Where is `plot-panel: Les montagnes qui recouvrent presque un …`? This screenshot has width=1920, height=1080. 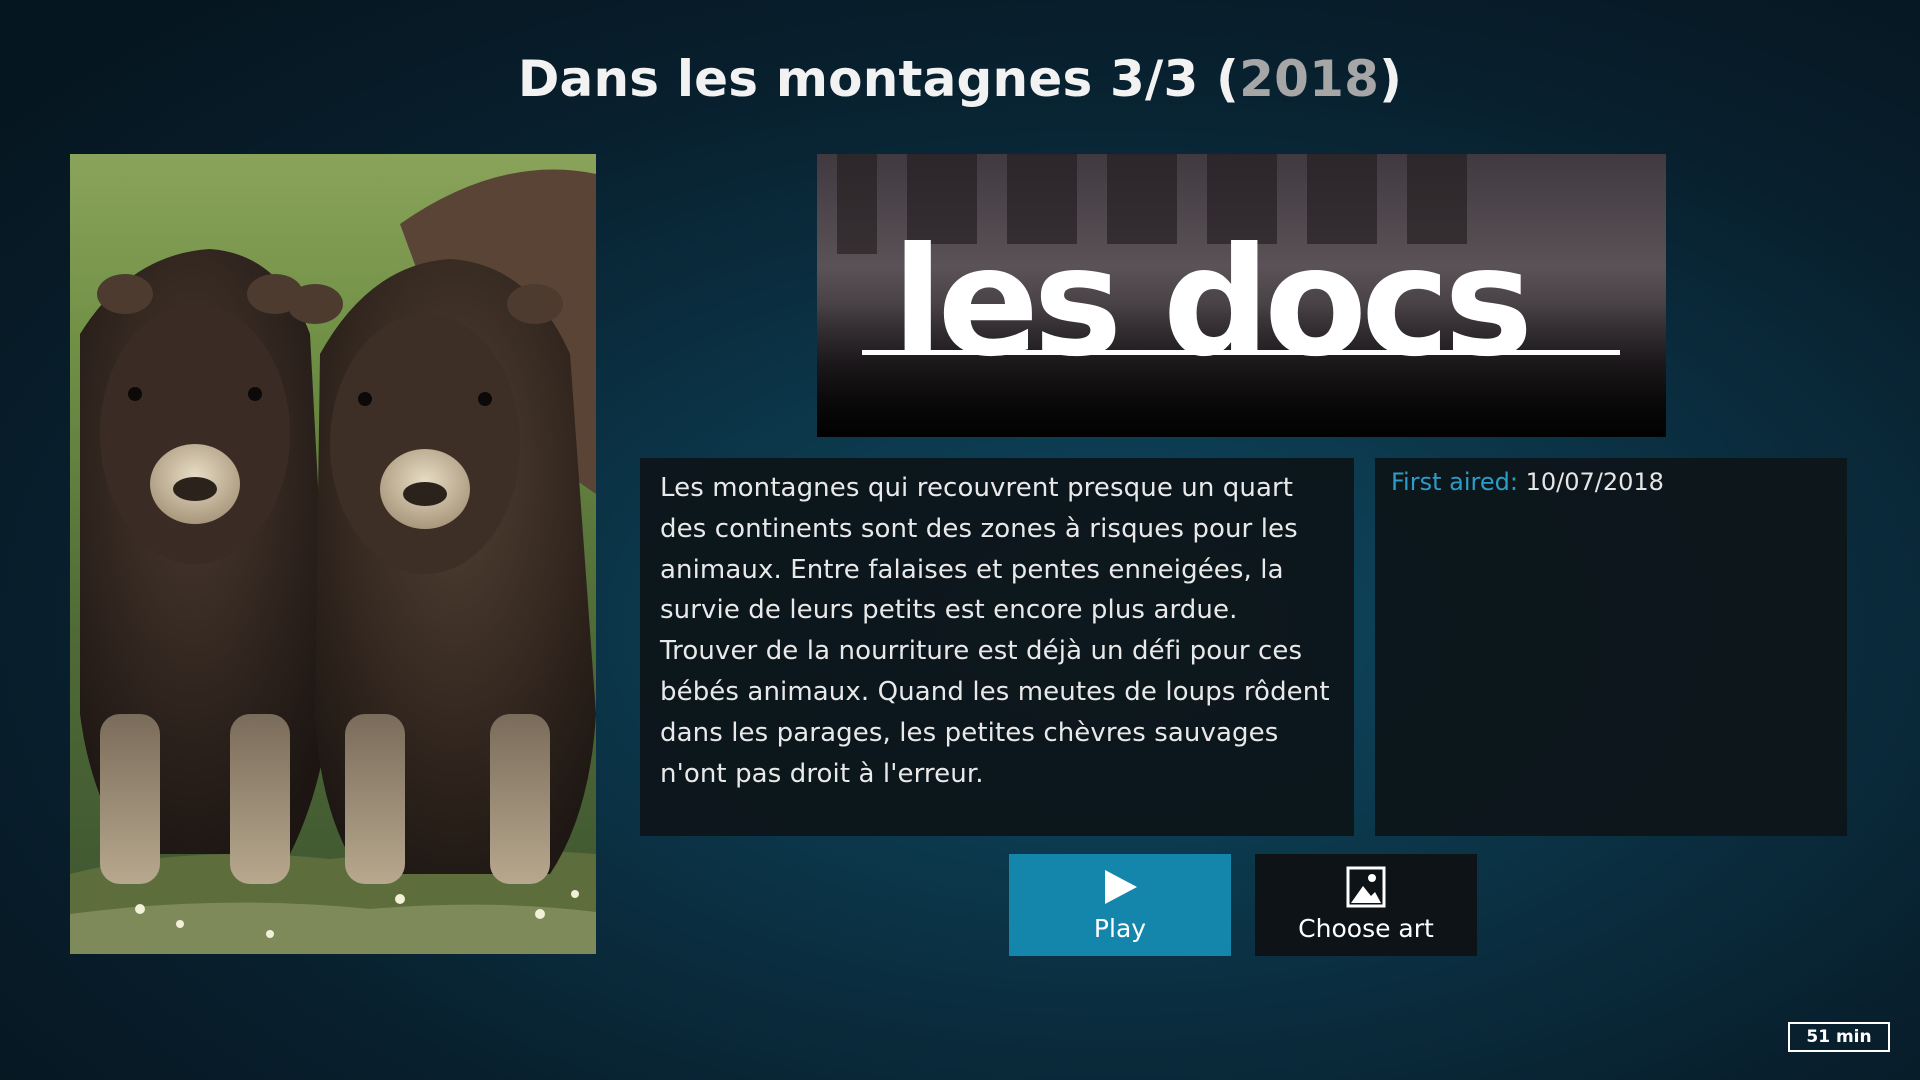
plot-panel: Les montagnes qui recouvrent presque un … is located at coordinates (997, 647).